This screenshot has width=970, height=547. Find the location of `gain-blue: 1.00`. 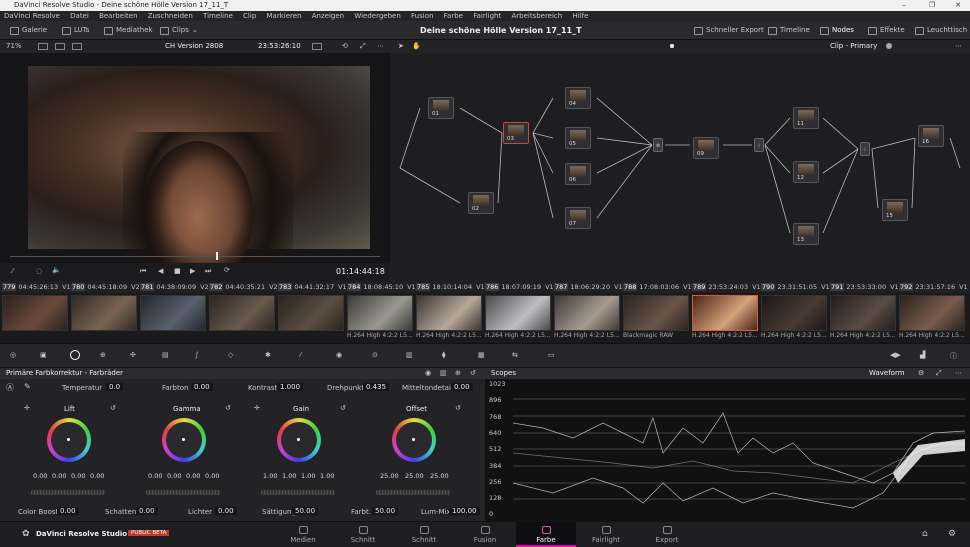

gain-blue: 1.00 is located at coordinates (327, 476).